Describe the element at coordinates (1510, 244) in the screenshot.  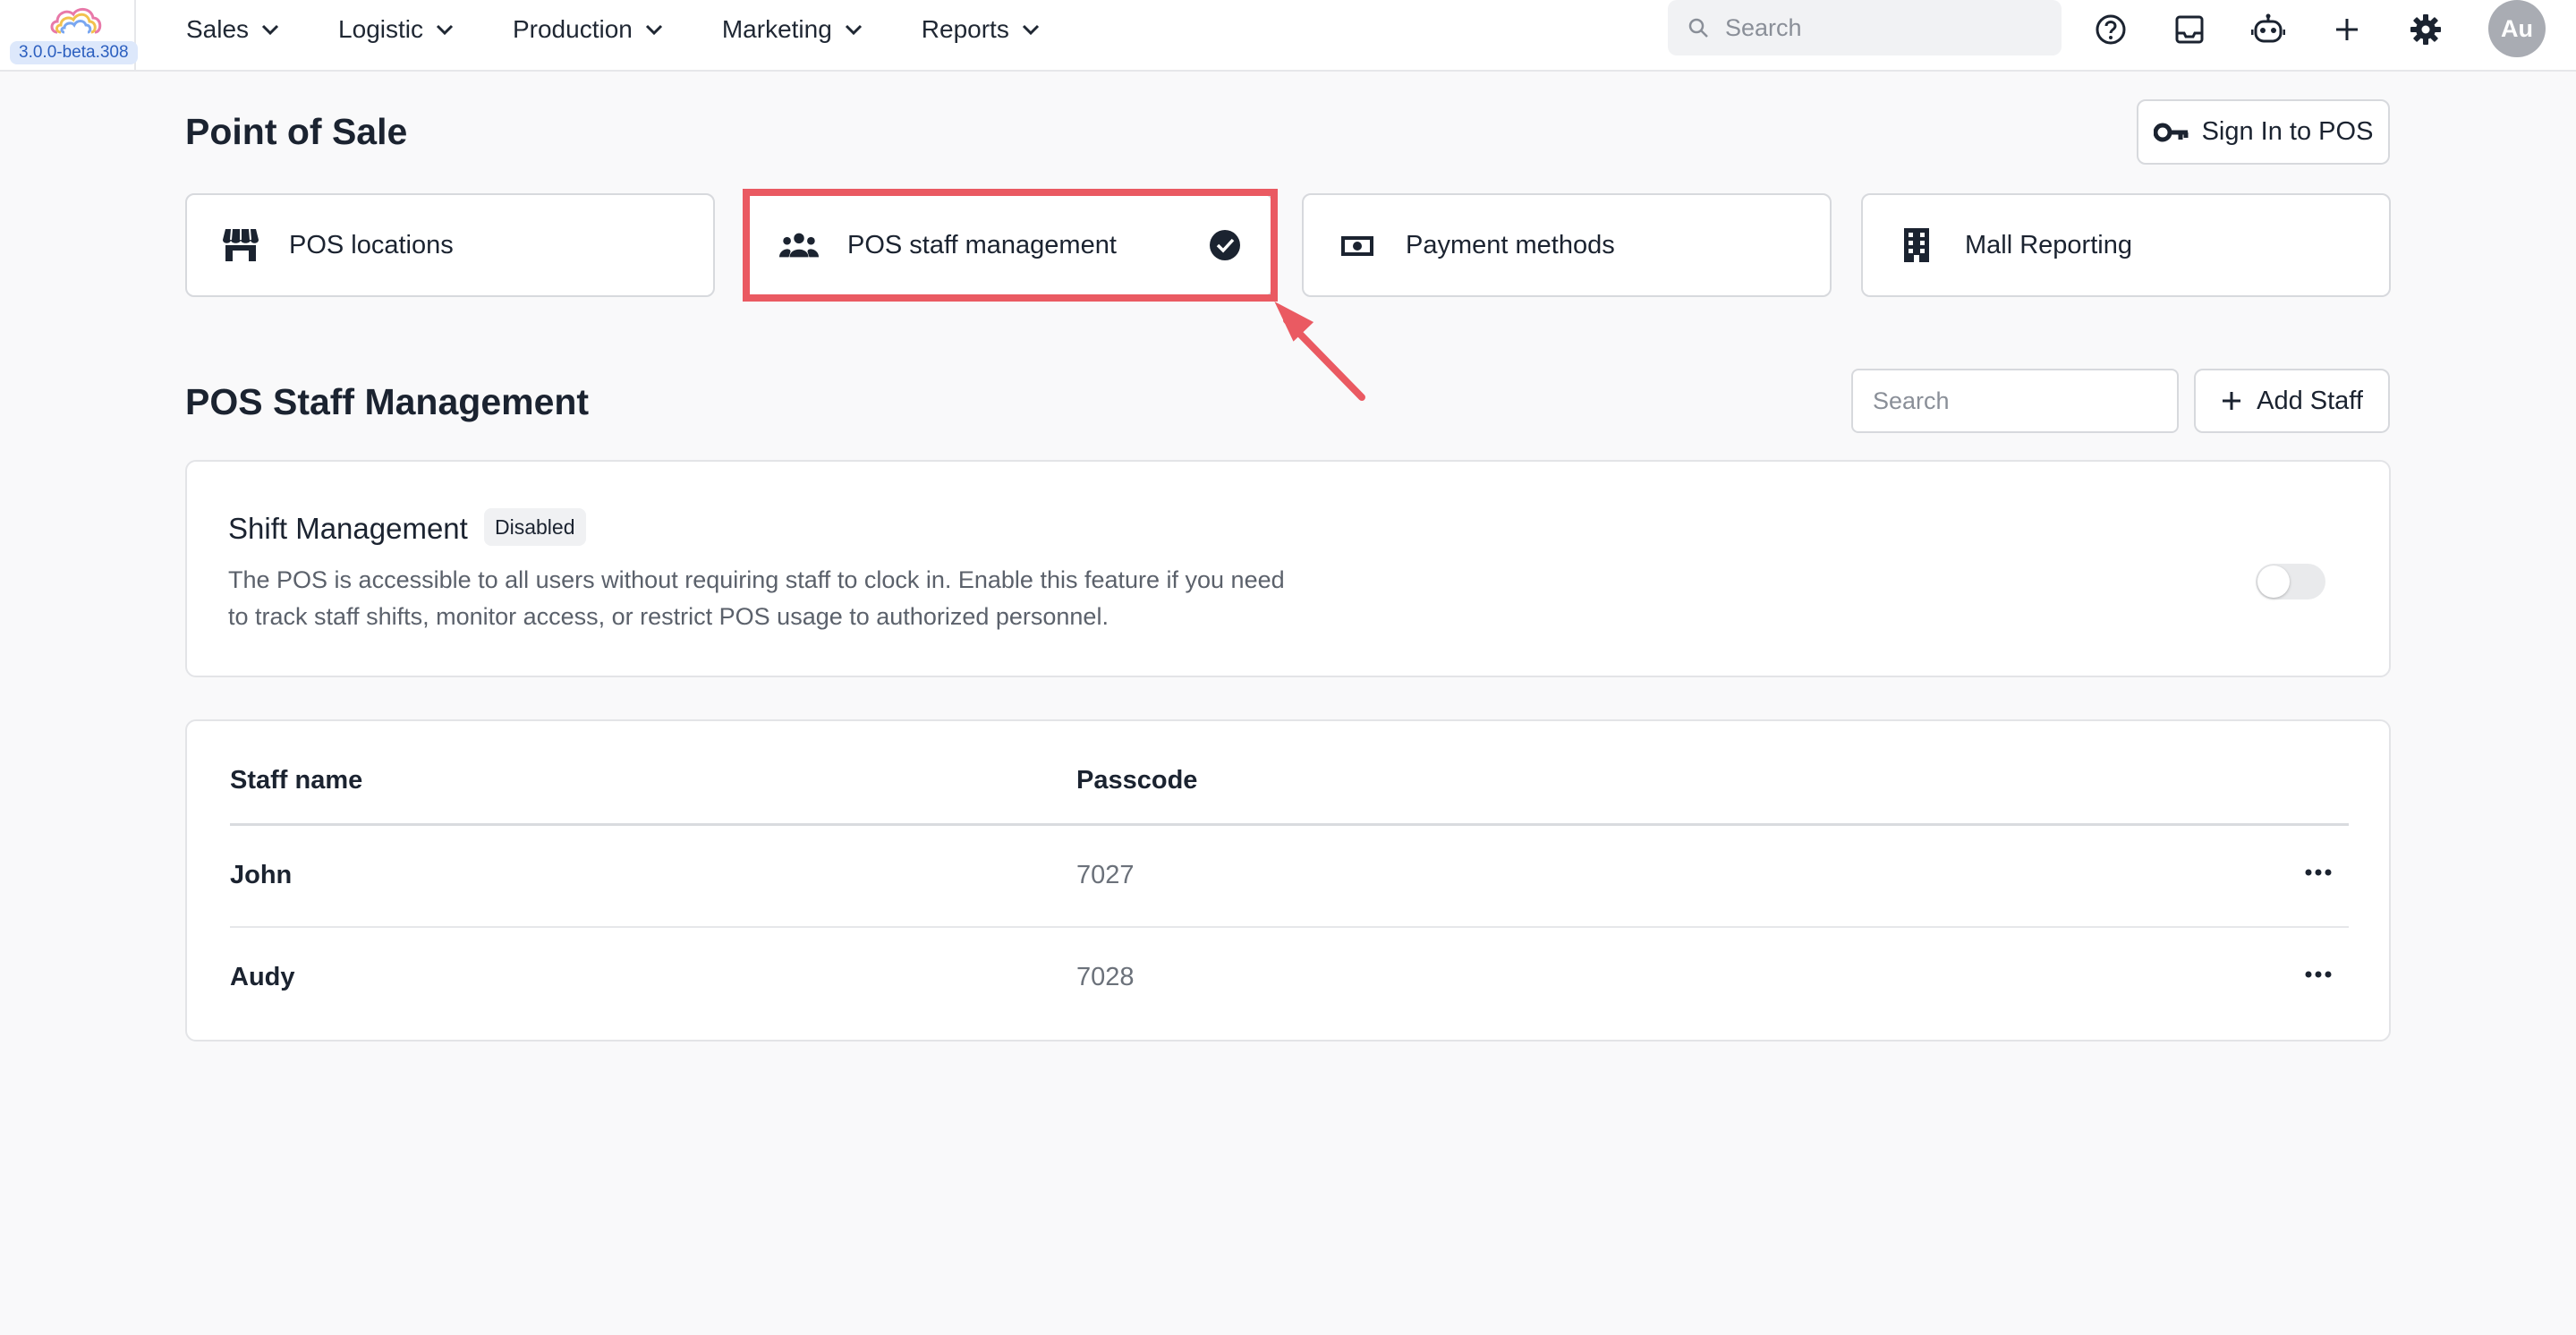
I see `tab-label: Payment methods` at that location.